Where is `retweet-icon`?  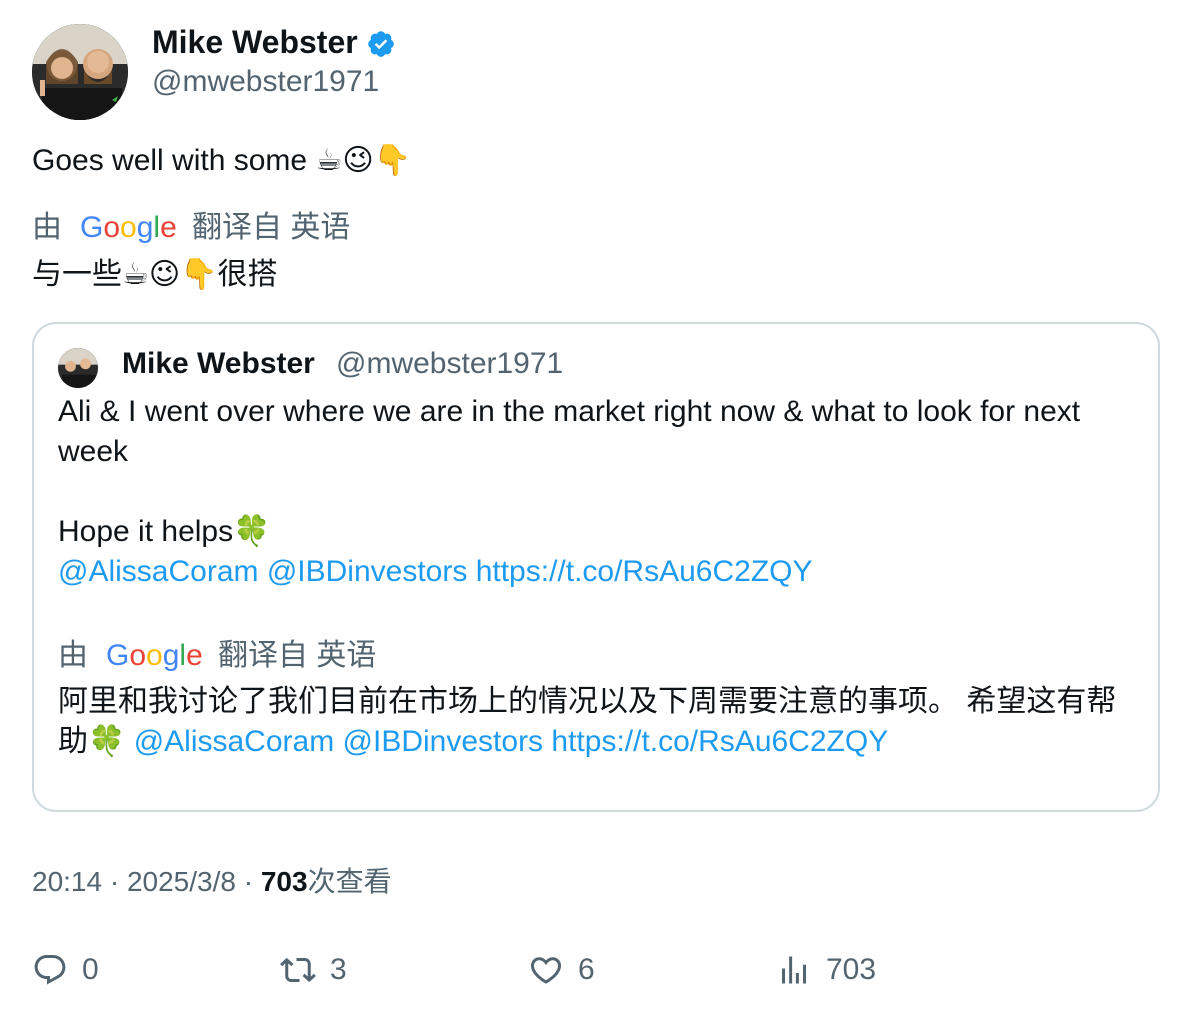
retweet-icon is located at coordinates (298, 970).